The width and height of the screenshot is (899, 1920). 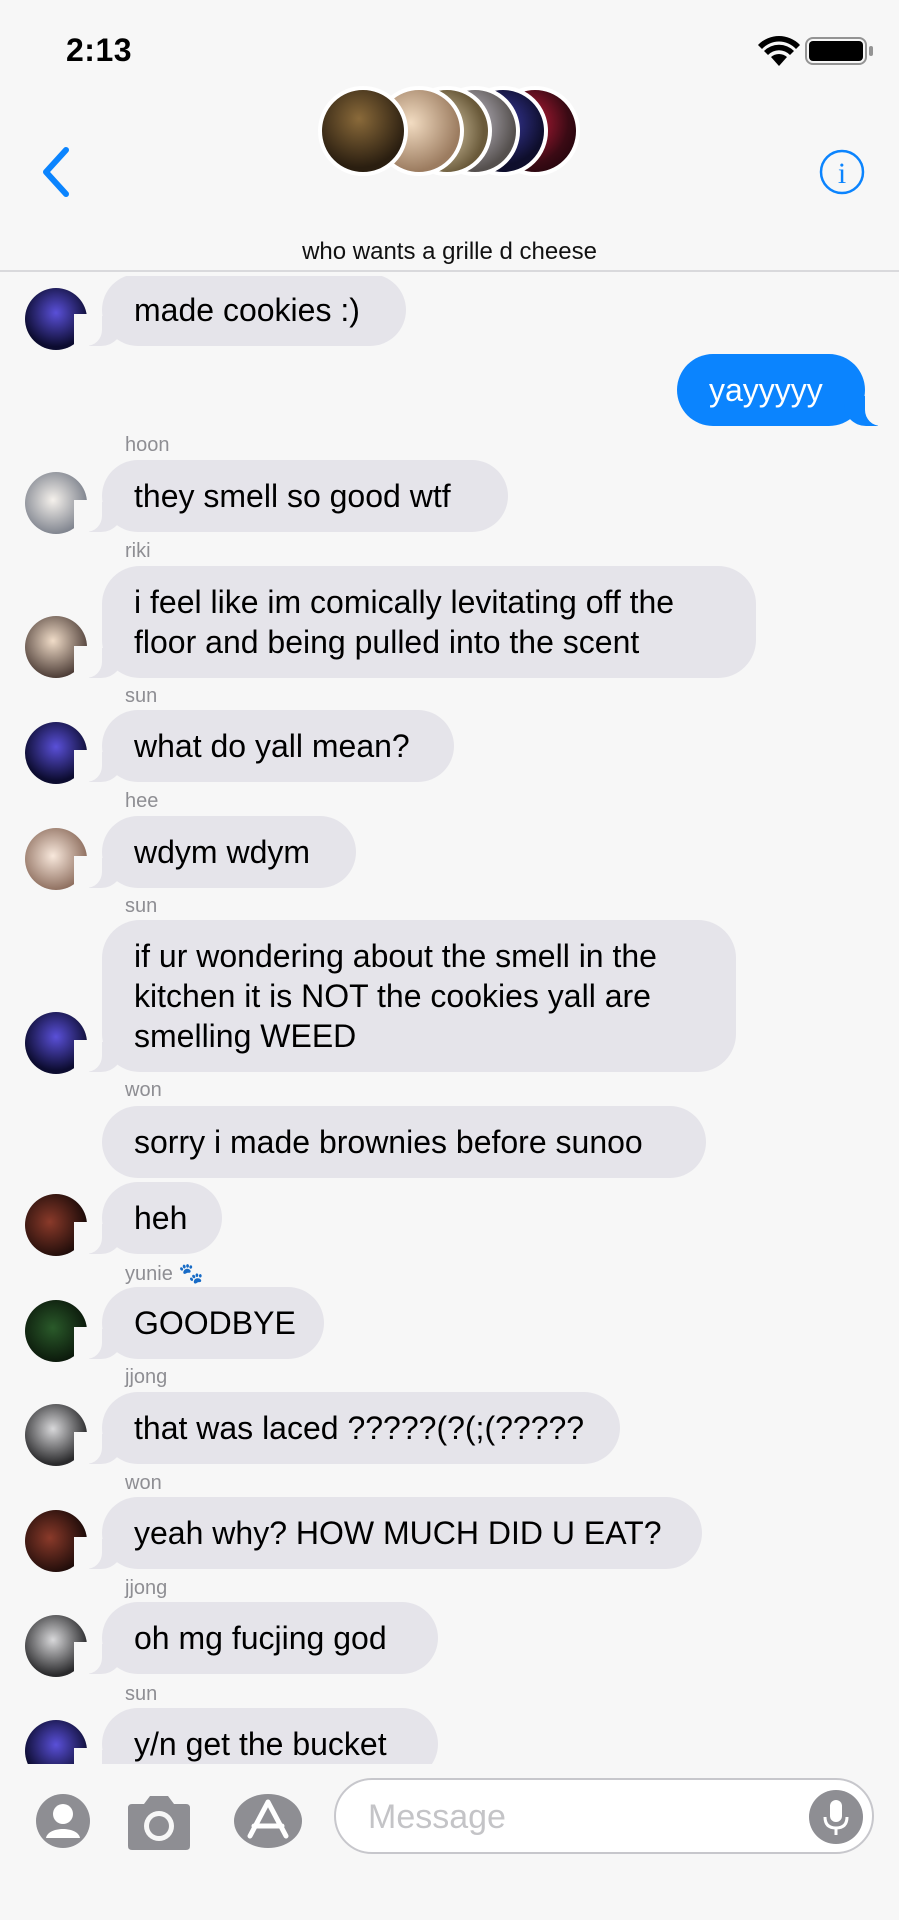 I want to click on message-bubble: what do yall mean?, so click(x=264, y=746).